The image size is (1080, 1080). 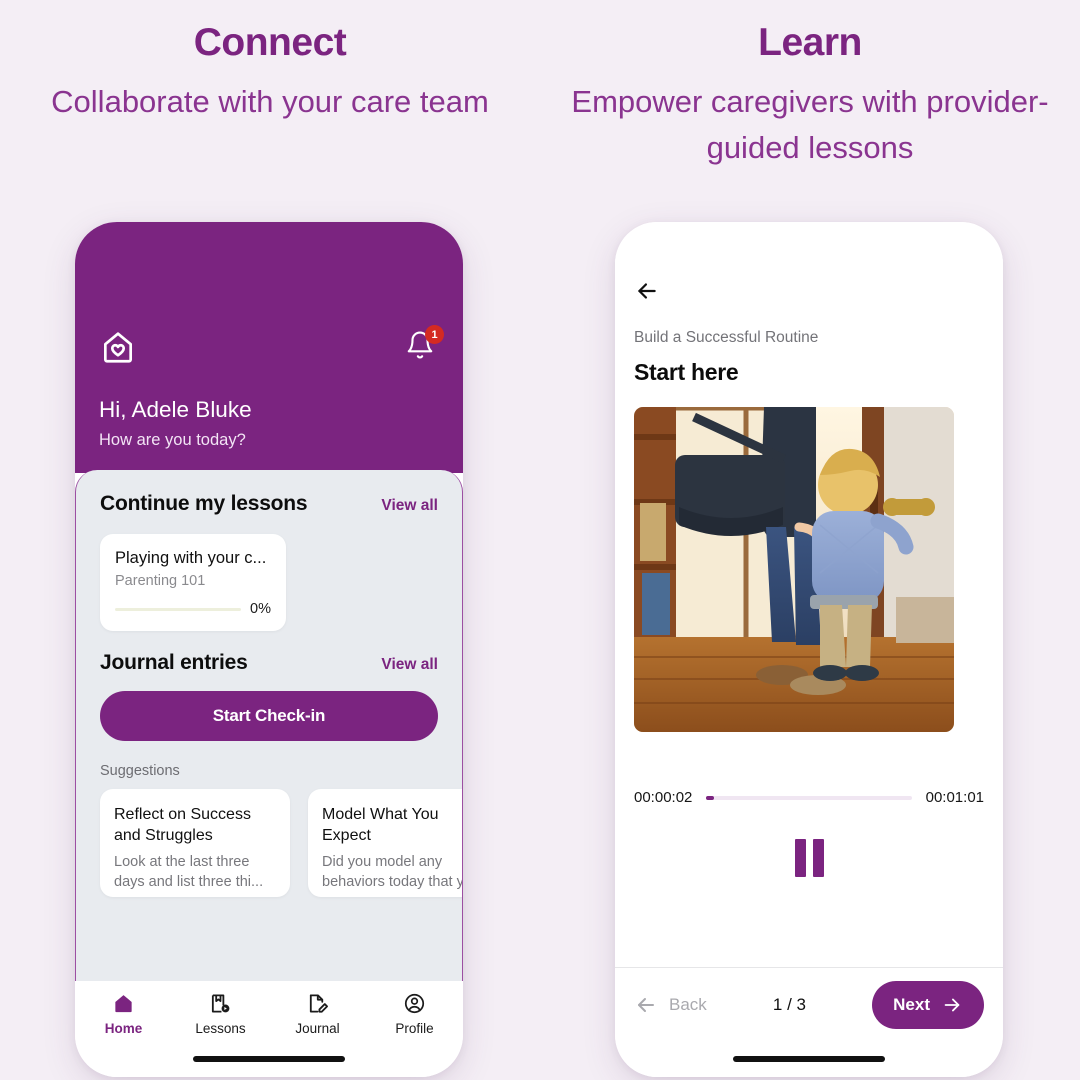 I want to click on lessons-view-all-link: View all, so click(x=409, y=506).